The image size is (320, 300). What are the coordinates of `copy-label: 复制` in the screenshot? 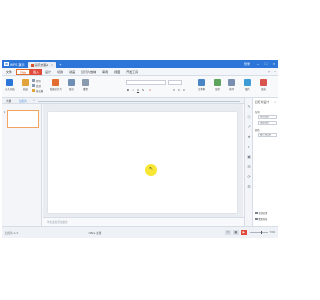 It's located at (38, 86).